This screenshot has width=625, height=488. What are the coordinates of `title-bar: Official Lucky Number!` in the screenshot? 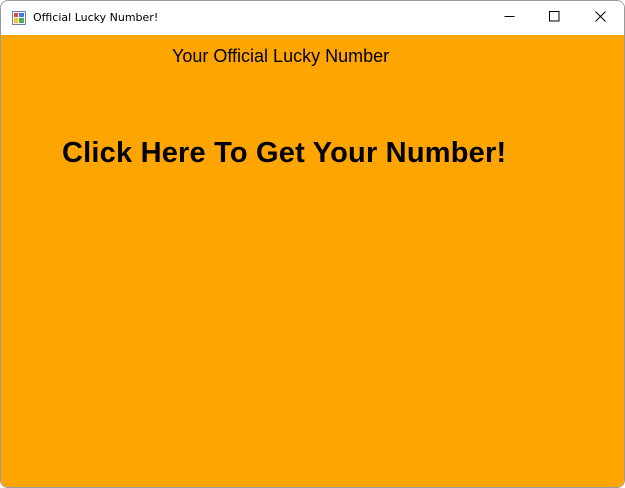 It's located at (312, 18).